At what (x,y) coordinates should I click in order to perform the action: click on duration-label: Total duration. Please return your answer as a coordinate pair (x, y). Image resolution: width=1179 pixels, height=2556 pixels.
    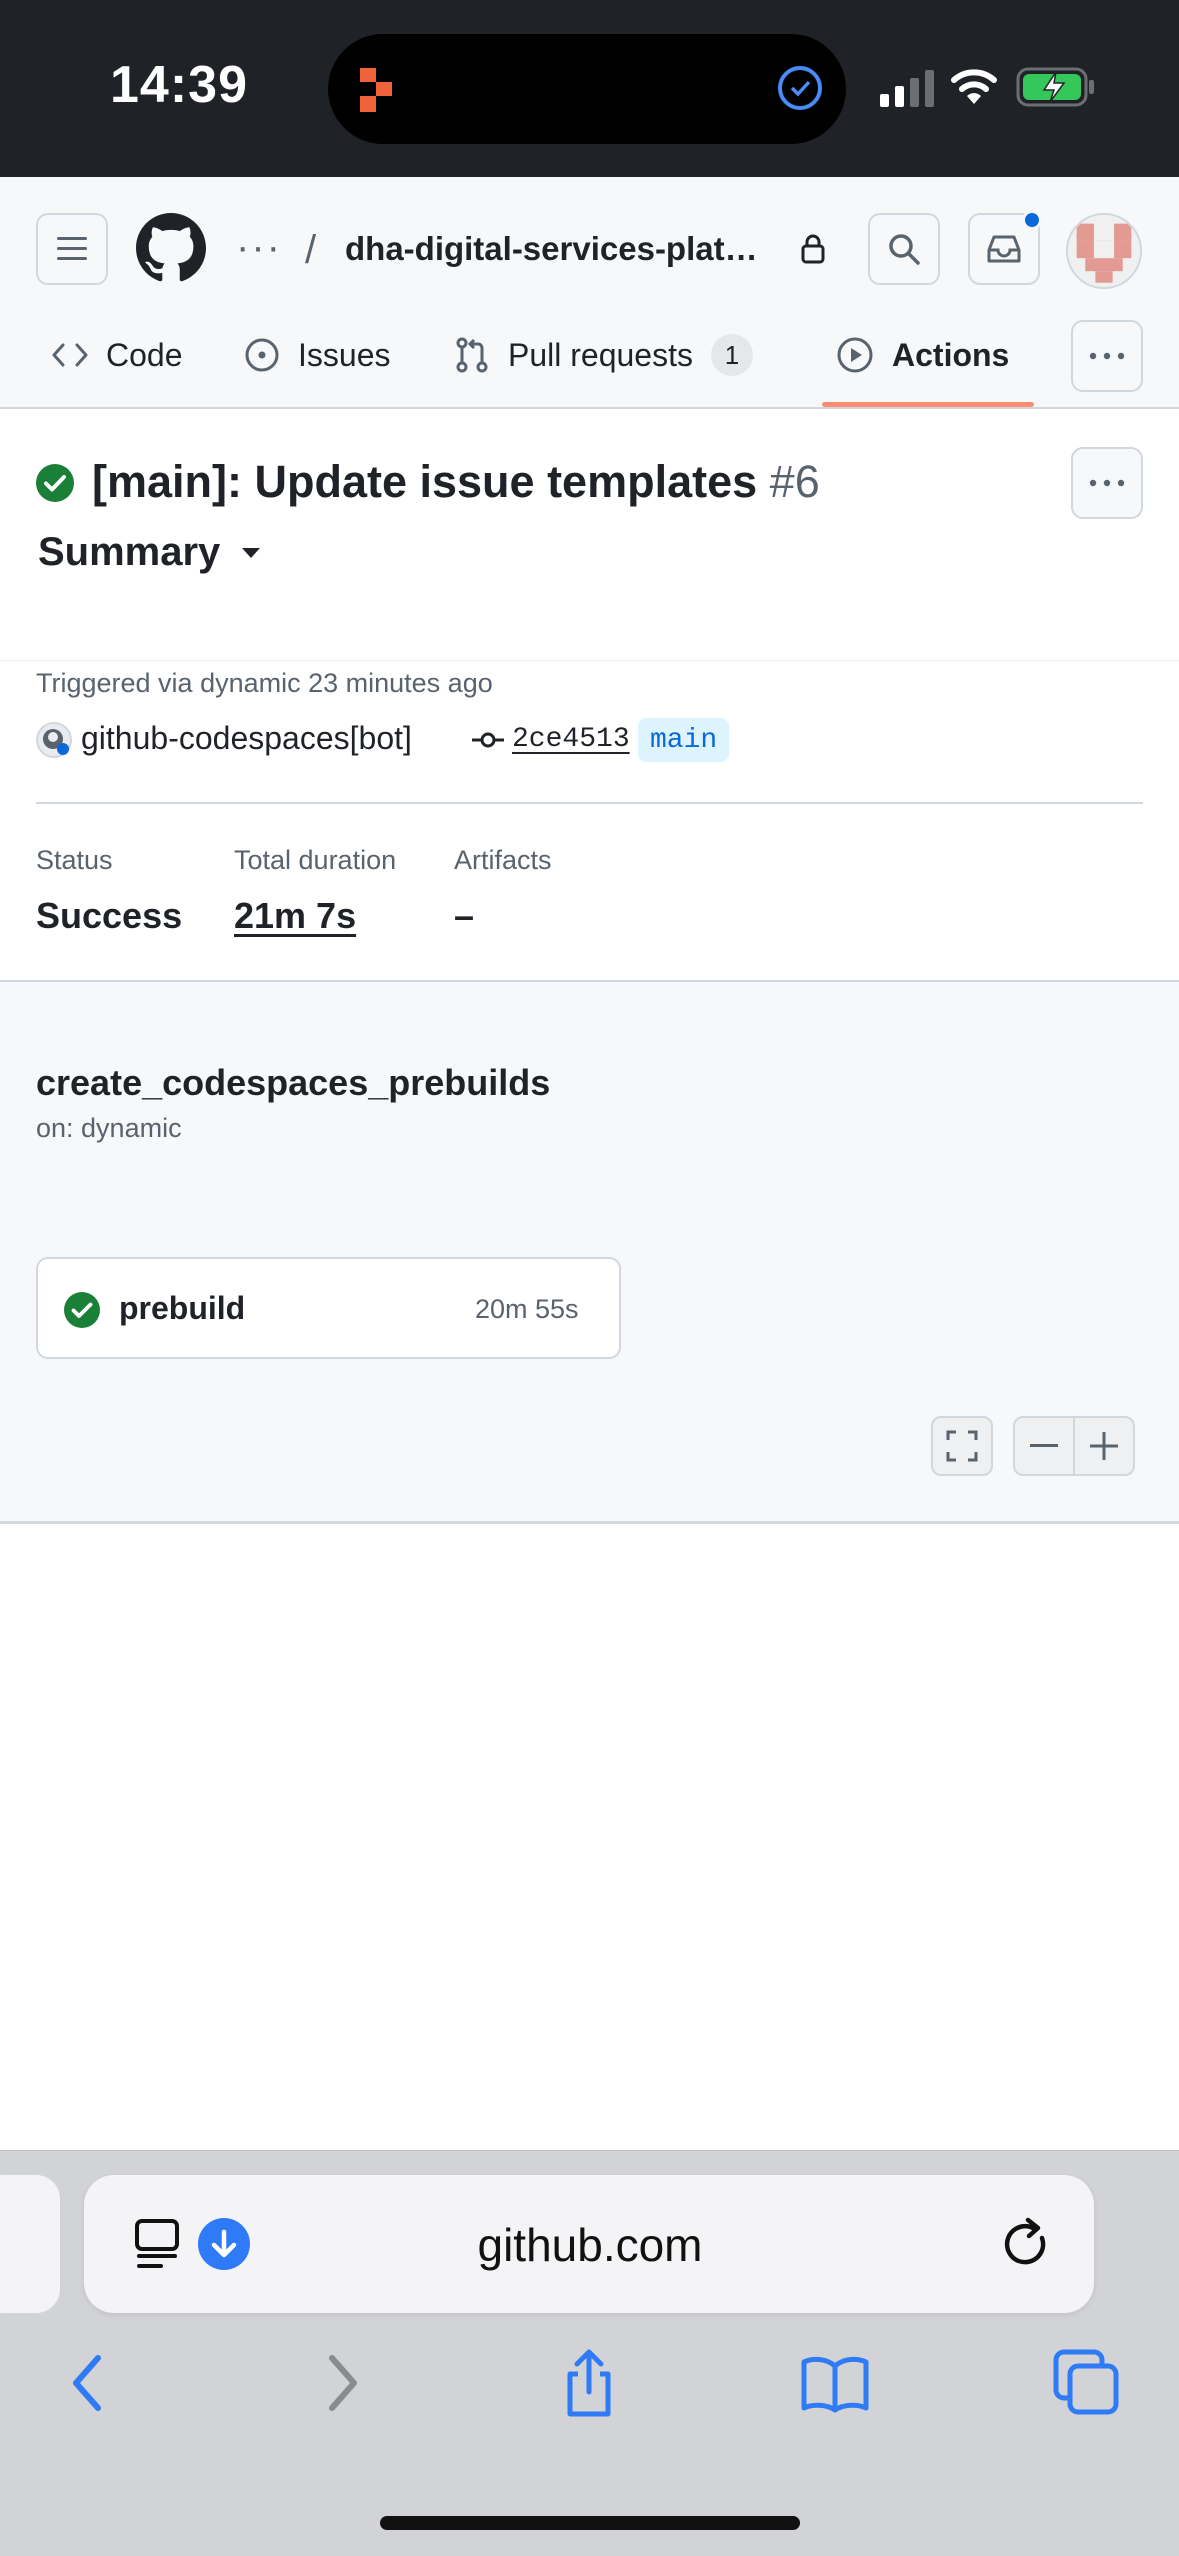
    Looking at the image, I should click on (315, 860).